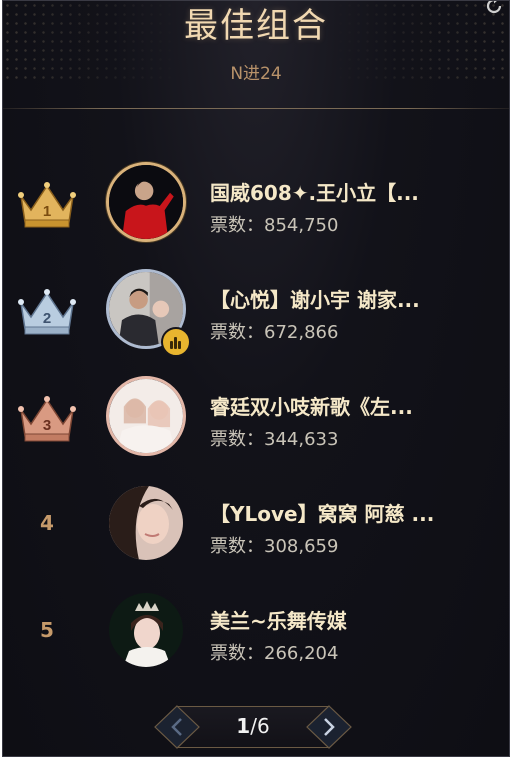 The width and height of the screenshot is (512, 759). I want to click on refresh-icon, so click(494, 8).